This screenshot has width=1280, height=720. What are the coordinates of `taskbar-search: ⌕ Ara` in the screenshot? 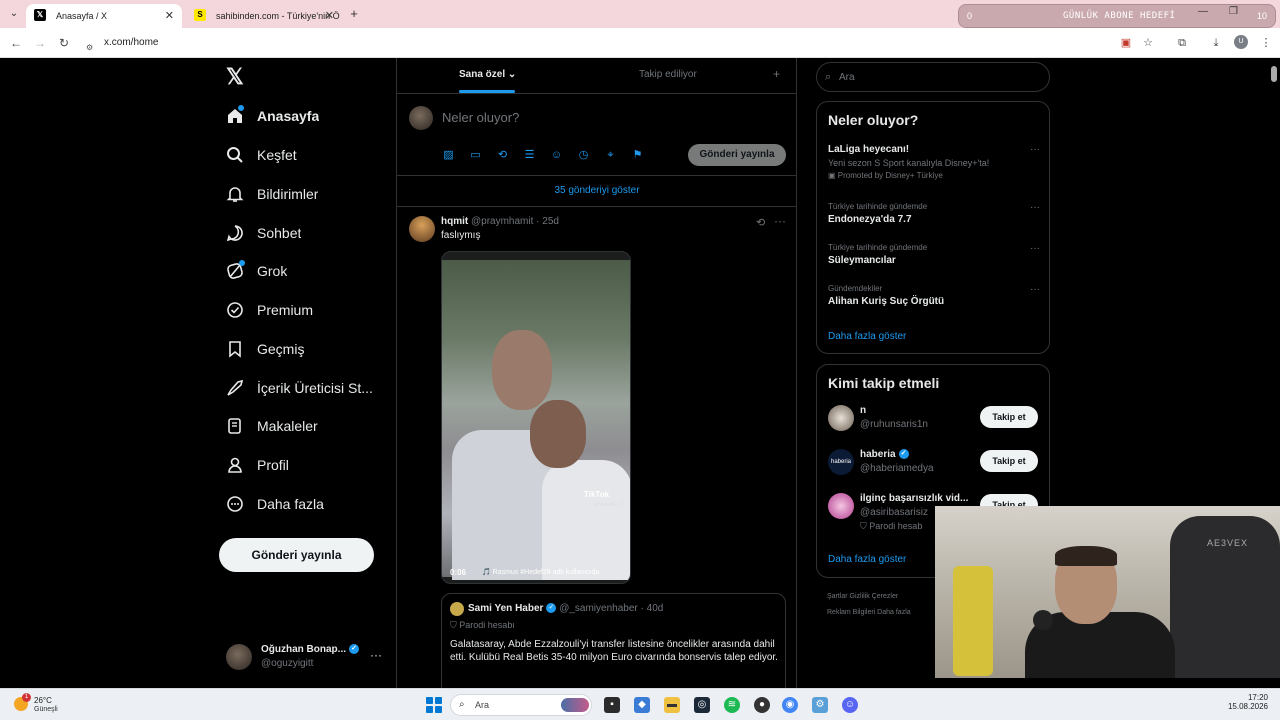 It's located at (521, 705).